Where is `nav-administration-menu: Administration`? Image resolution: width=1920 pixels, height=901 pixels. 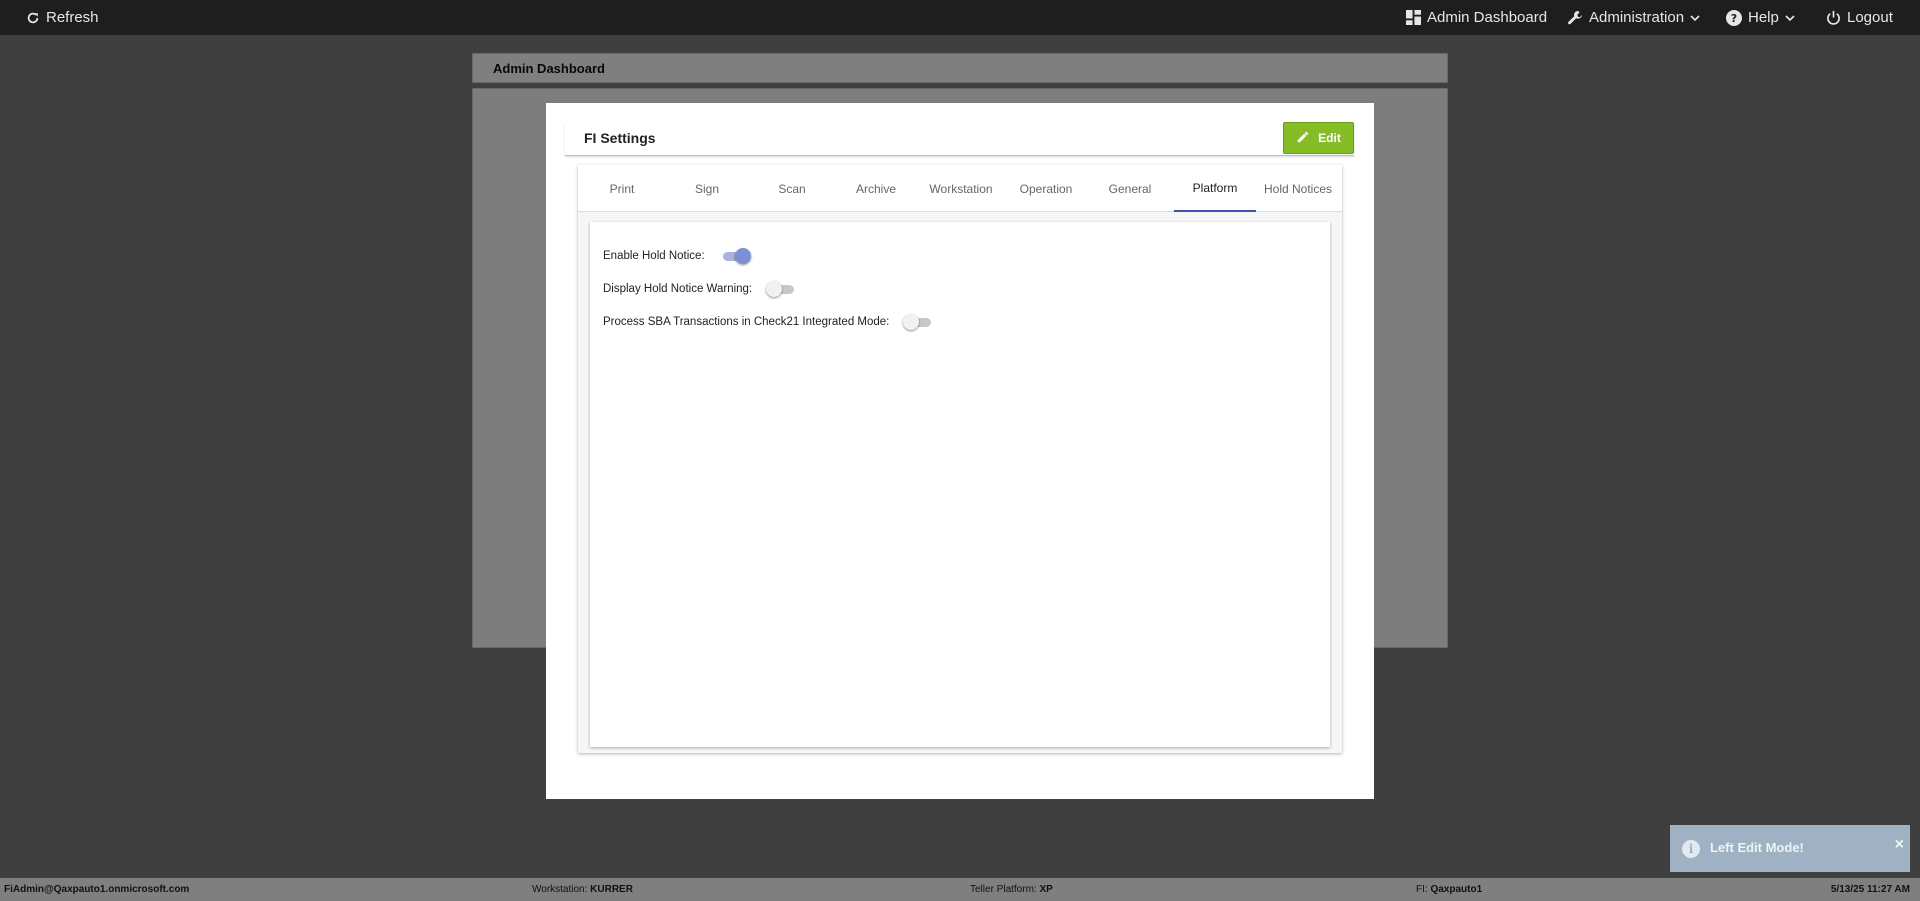 nav-administration-menu: Administration is located at coordinates (1633, 17).